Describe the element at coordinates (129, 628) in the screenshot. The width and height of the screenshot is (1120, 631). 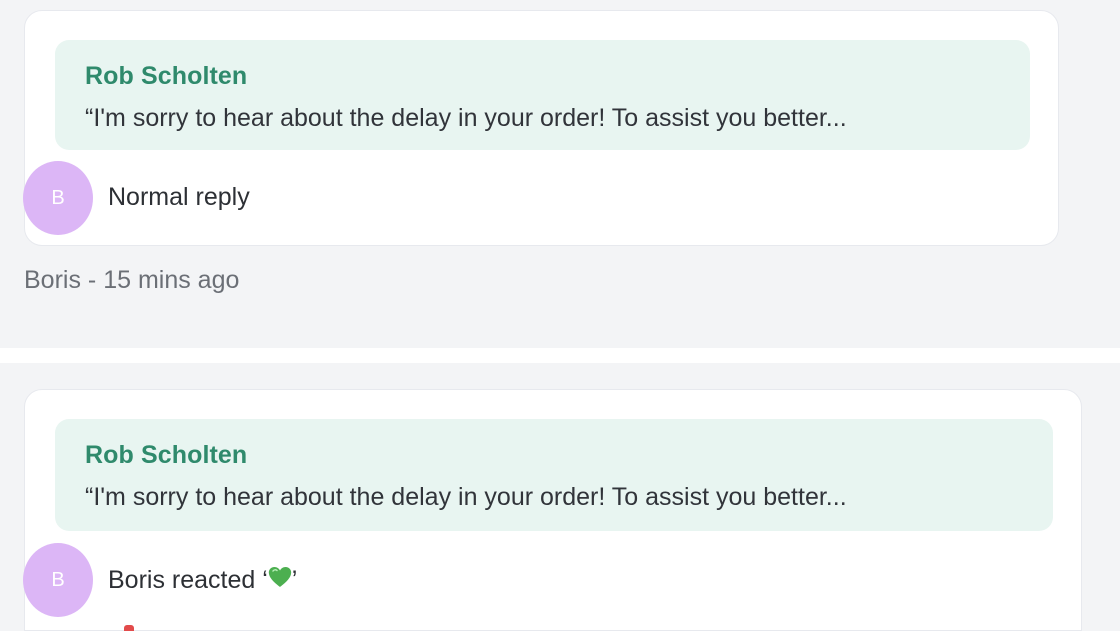
I see `notification-marker` at that location.